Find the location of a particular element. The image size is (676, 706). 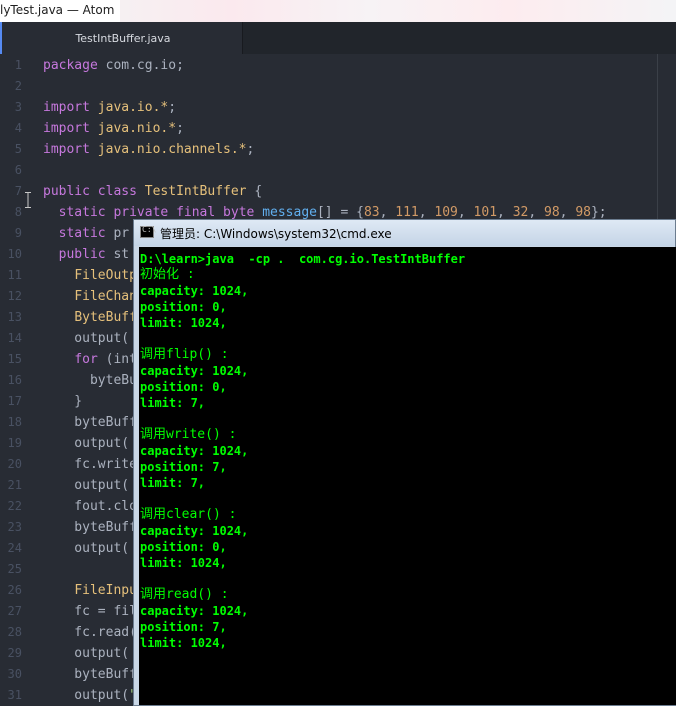

line-number: 31 is located at coordinates (14, 695).